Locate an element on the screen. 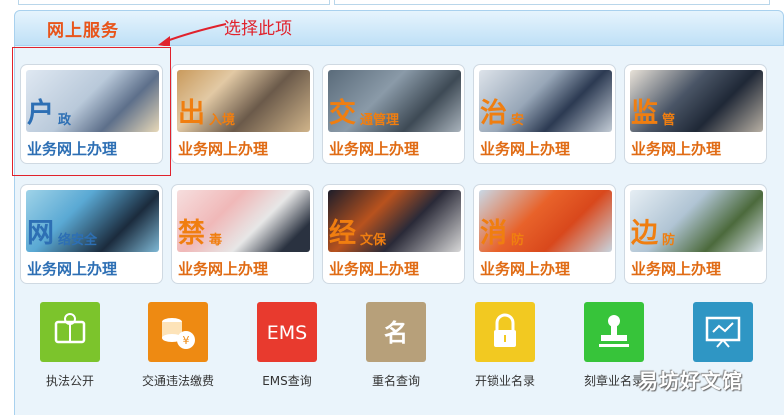 This screenshot has height=415, width=784. service-label: EMS查询 is located at coordinates (287, 381).